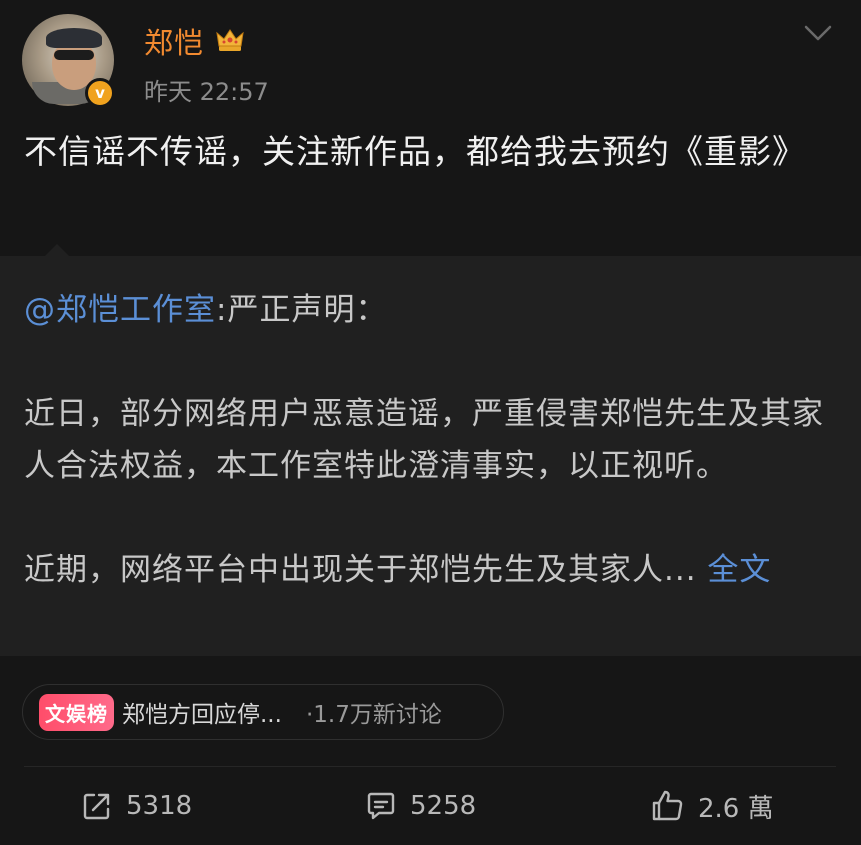 The width and height of the screenshot is (861, 845). What do you see at coordinates (302, 310) in the screenshot?
I see `repost-lead: :严正声明：` at bounding box center [302, 310].